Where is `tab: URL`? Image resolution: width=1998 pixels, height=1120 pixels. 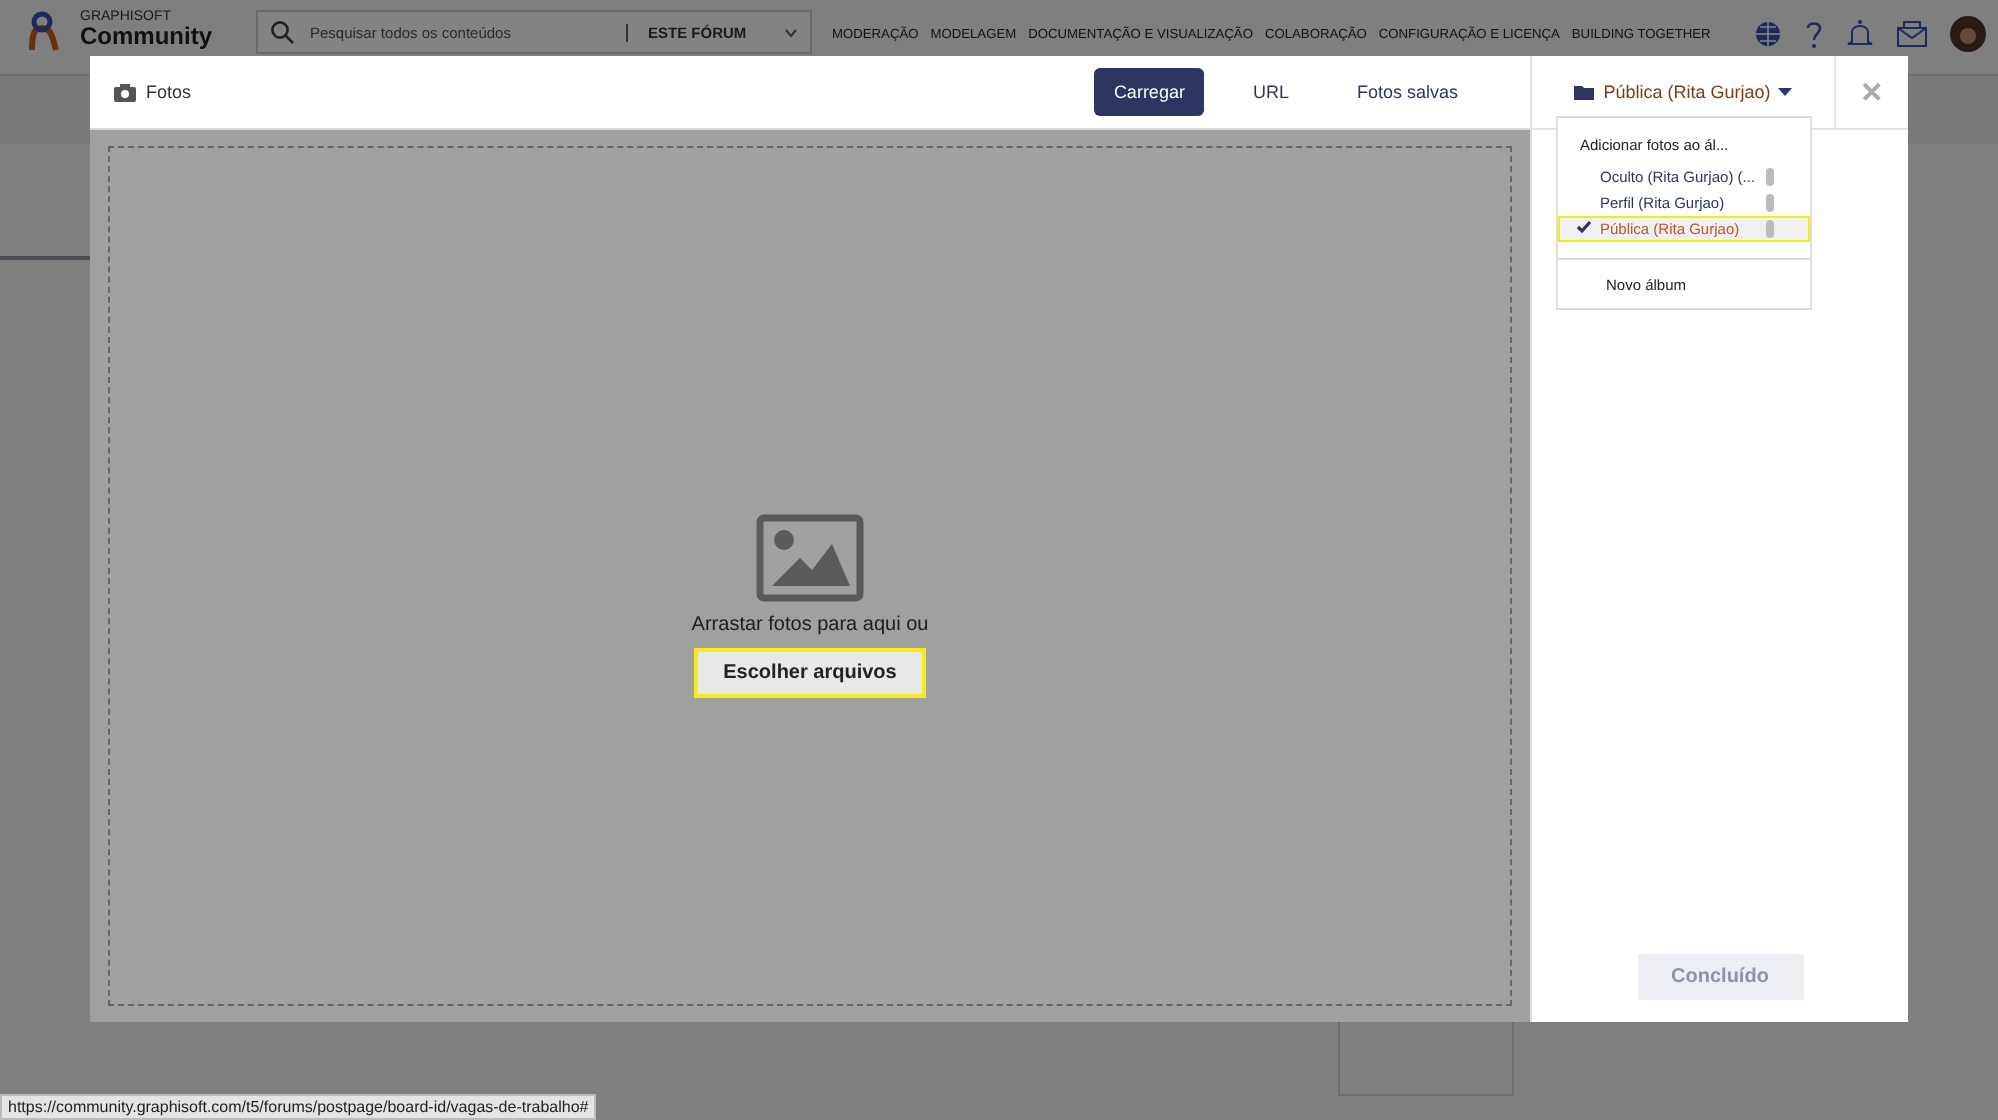
tab: URL is located at coordinates (1270, 92).